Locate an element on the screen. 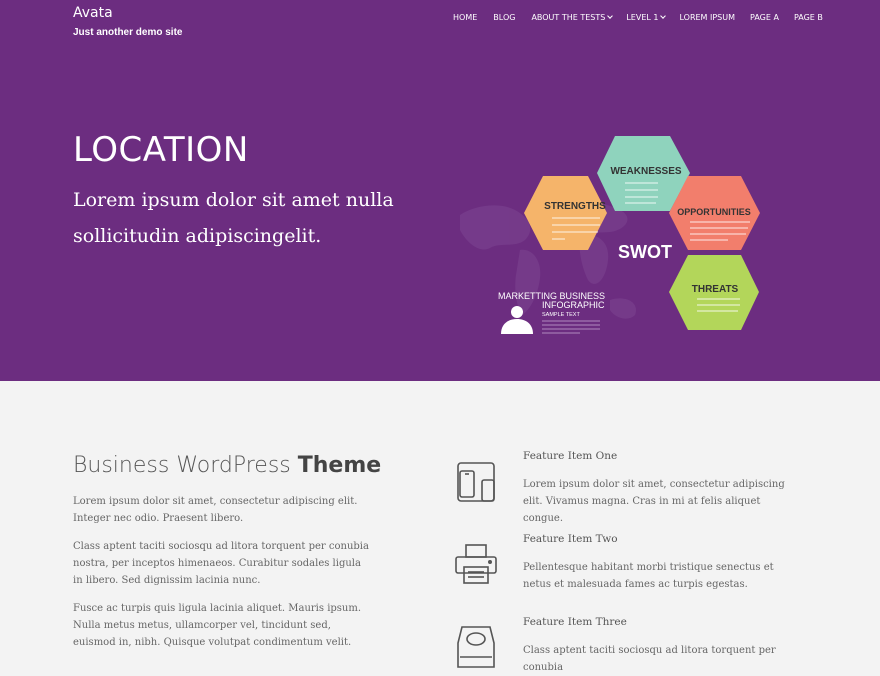  nav-item-label: HOME is located at coordinates (465, 17).